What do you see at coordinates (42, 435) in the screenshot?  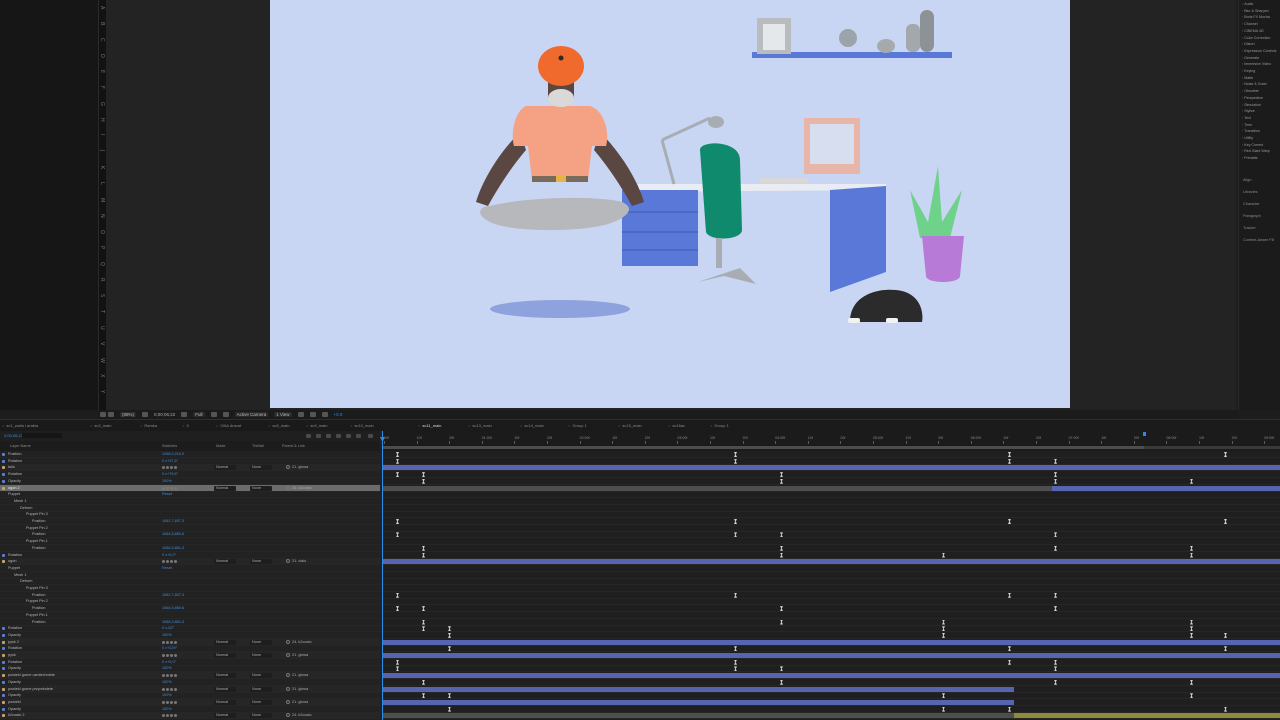 I see `layer-search-input` at bounding box center [42, 435].